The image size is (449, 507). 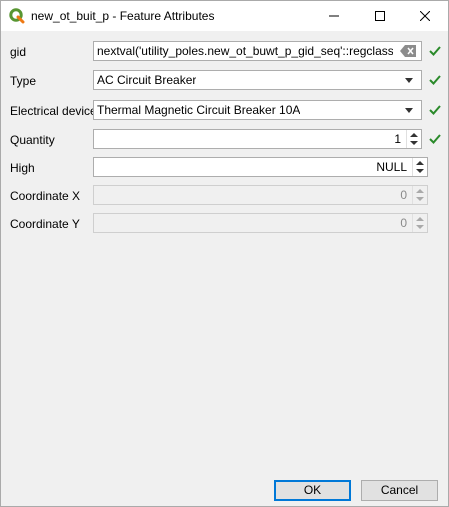 I want to click on close-icon, so click(x=425, y=16).